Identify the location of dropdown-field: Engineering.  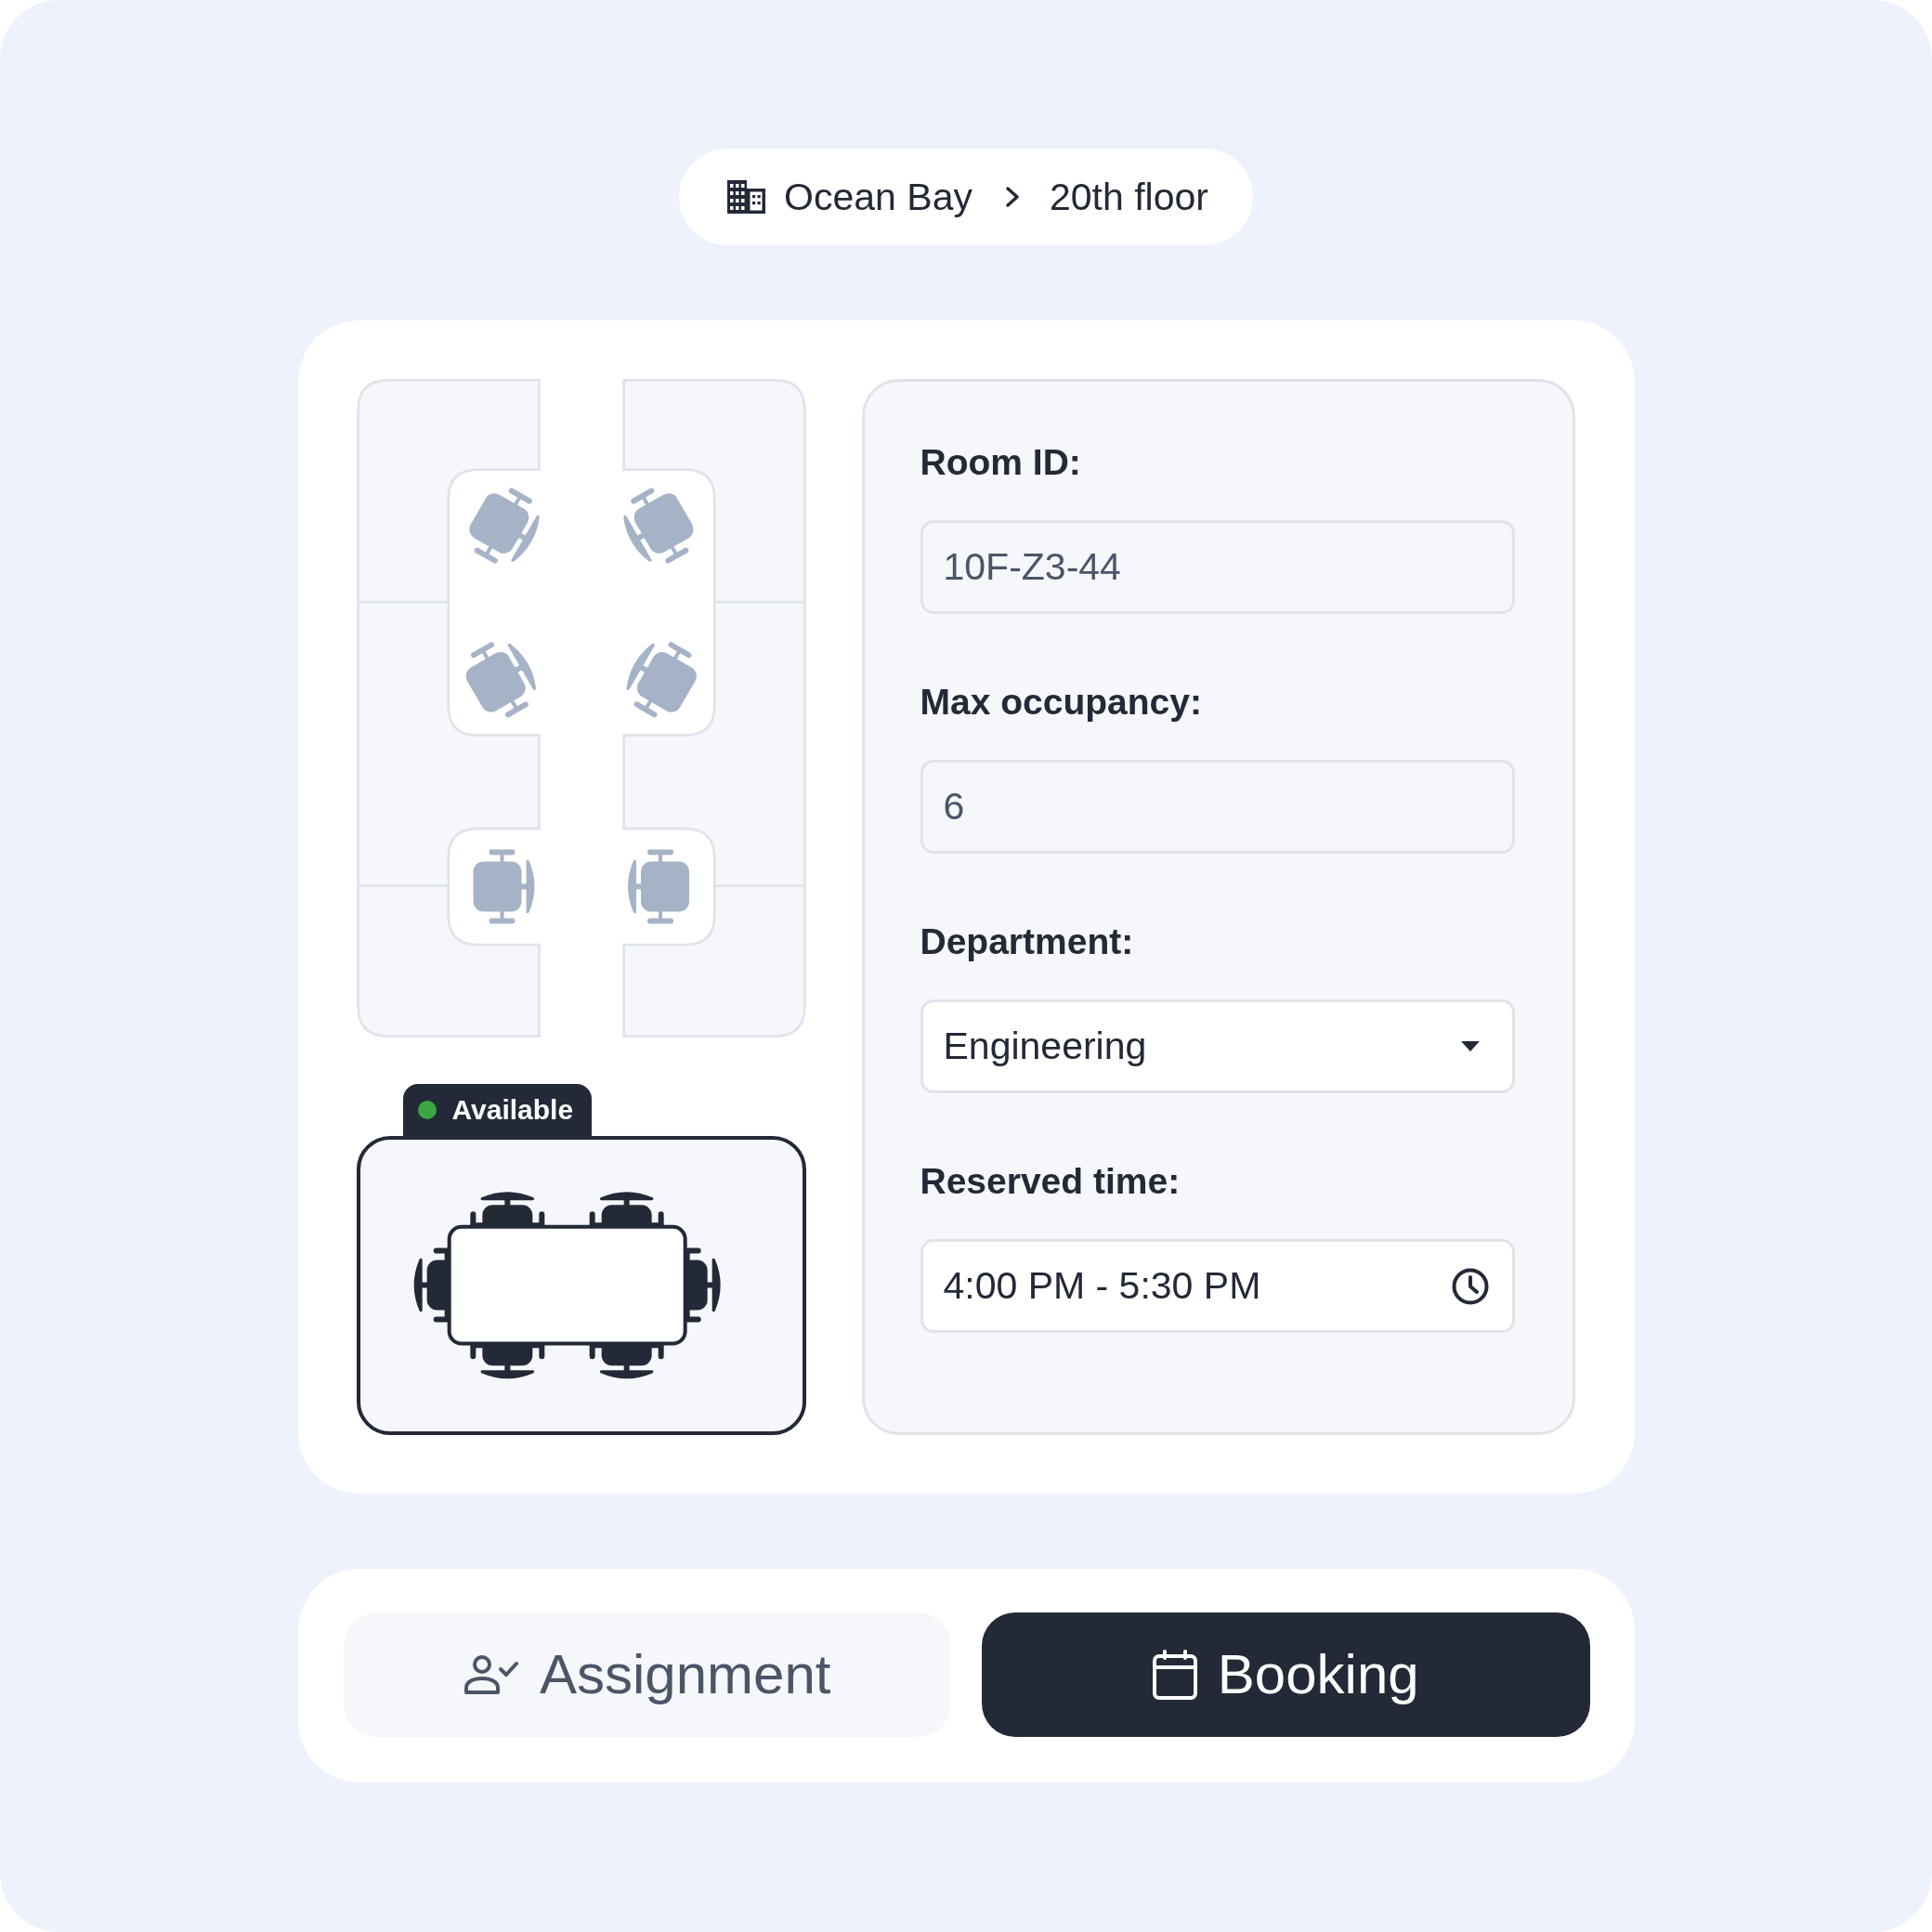
(1217, 1046).